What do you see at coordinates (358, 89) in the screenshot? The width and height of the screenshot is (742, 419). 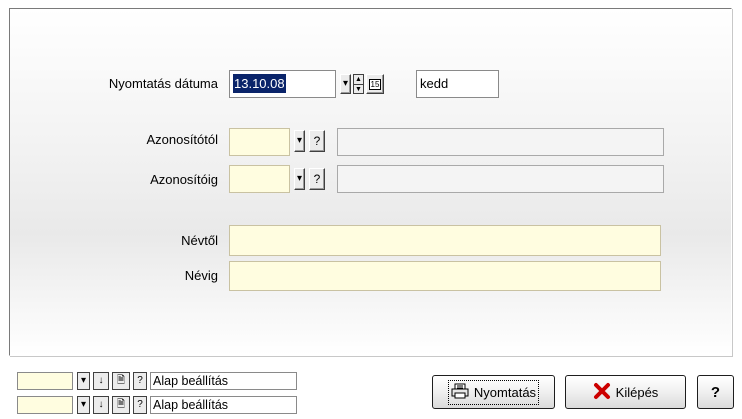 I see `spin-down-icon: ▼` at bounding box center [358, 89].